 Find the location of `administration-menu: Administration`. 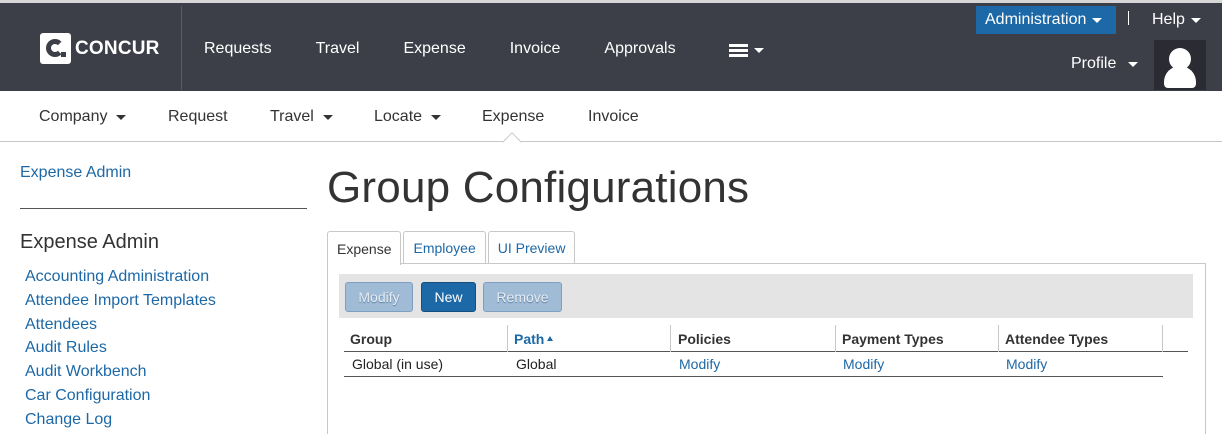

administration-menu: Administration is located at coordinates (1046, 20).